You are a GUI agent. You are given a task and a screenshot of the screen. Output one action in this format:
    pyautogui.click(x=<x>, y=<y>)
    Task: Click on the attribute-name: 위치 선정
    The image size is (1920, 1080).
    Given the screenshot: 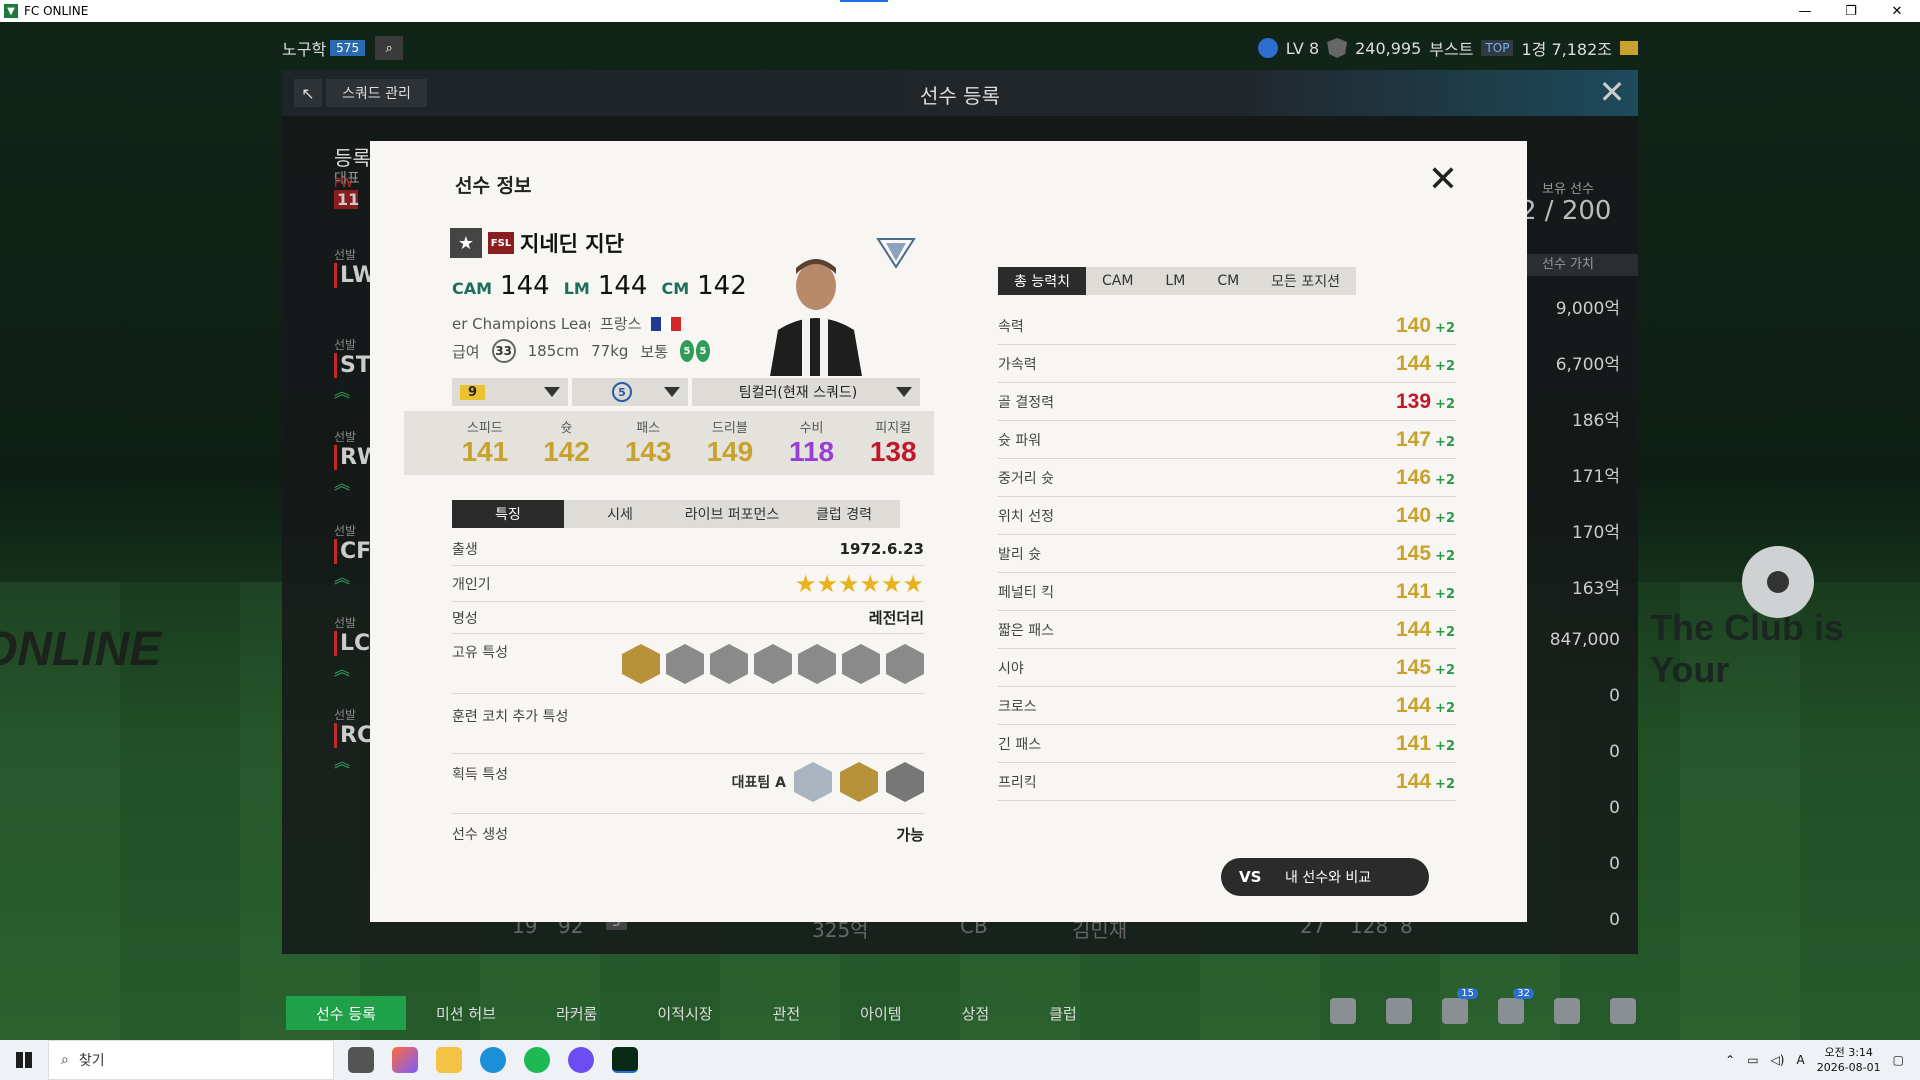 What is the action you would take?
    pyautogui.click(x=1026, y=516)
    